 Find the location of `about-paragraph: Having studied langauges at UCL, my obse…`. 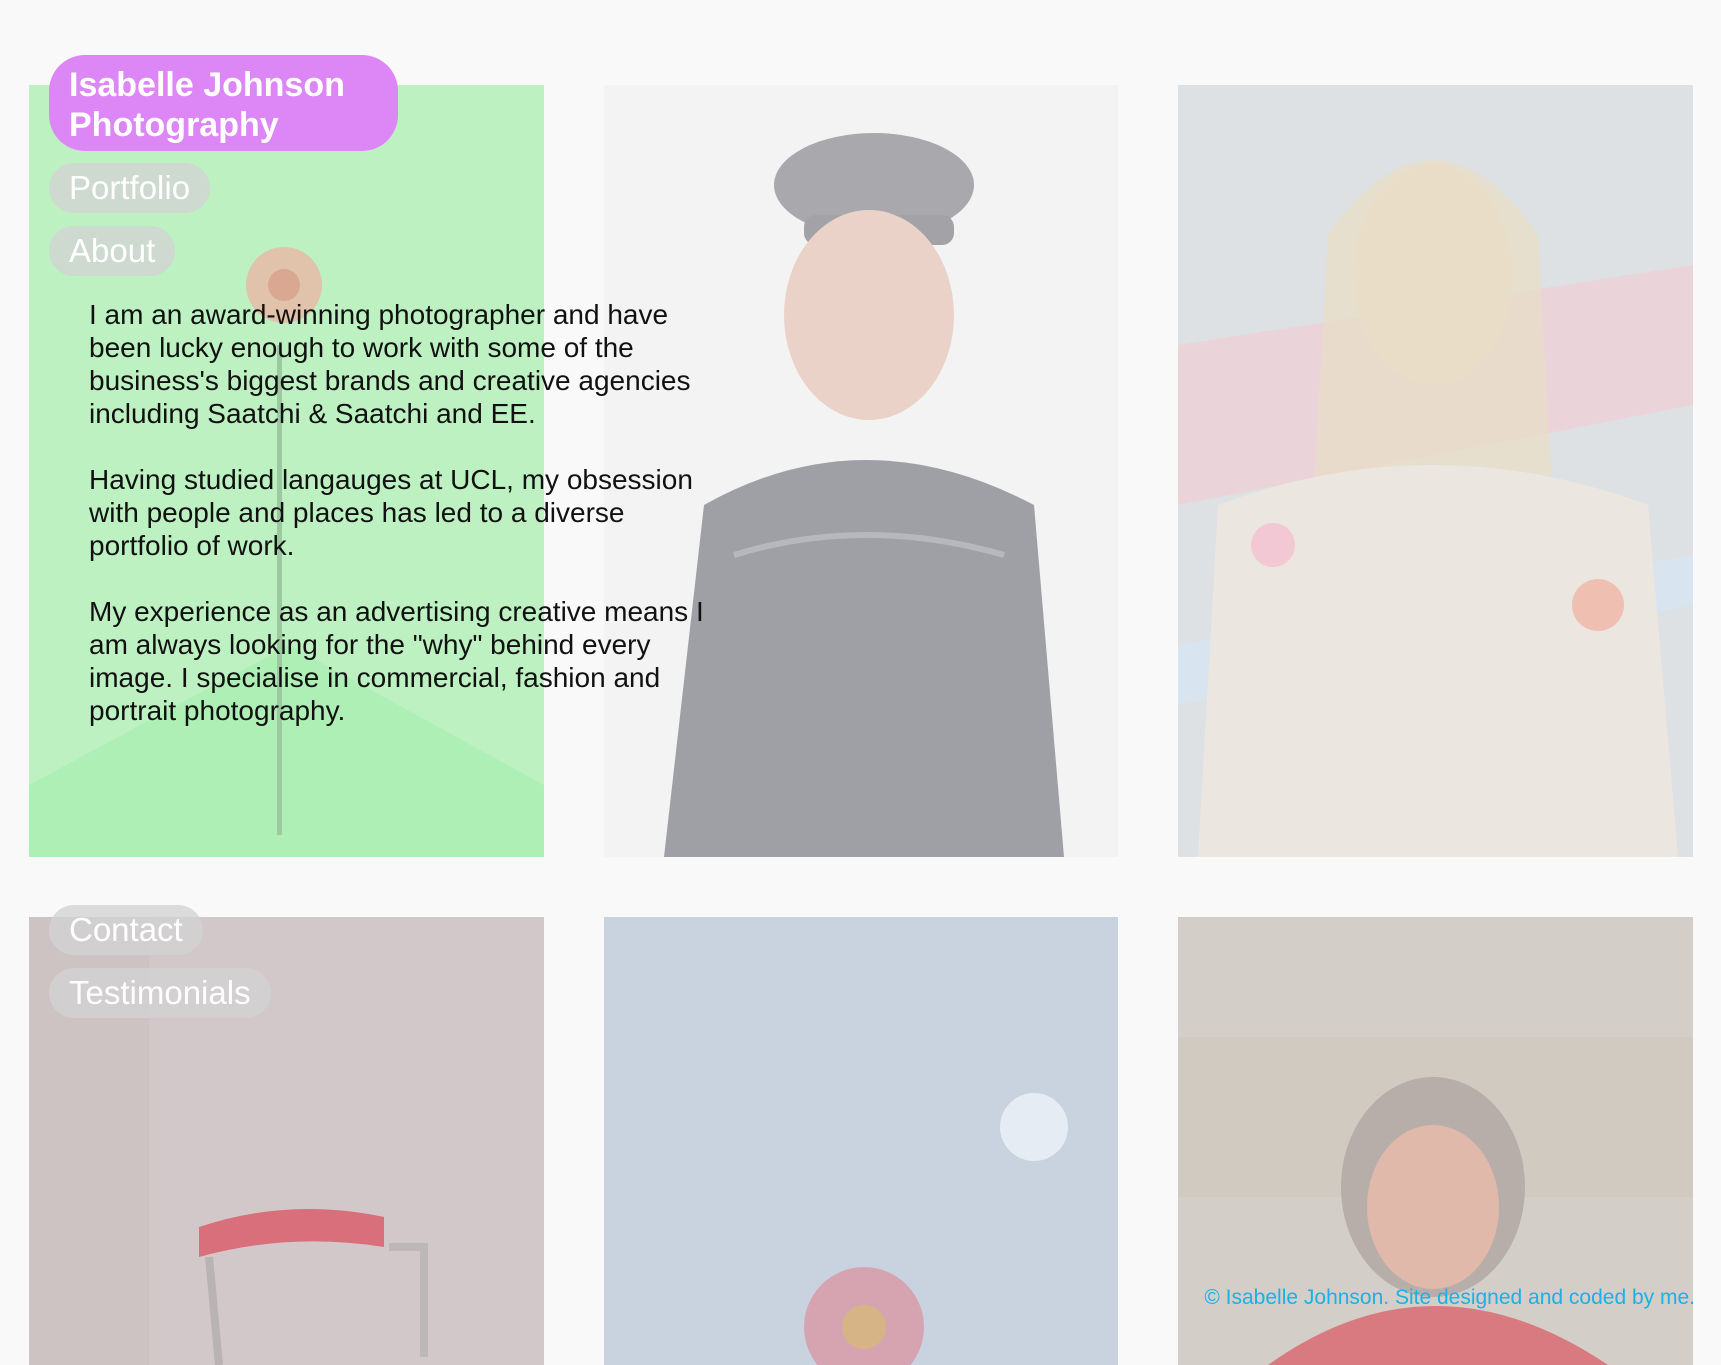

about-paragraph: Having studied langauges at UCL, my obse… is located at coordinates (391, 512).